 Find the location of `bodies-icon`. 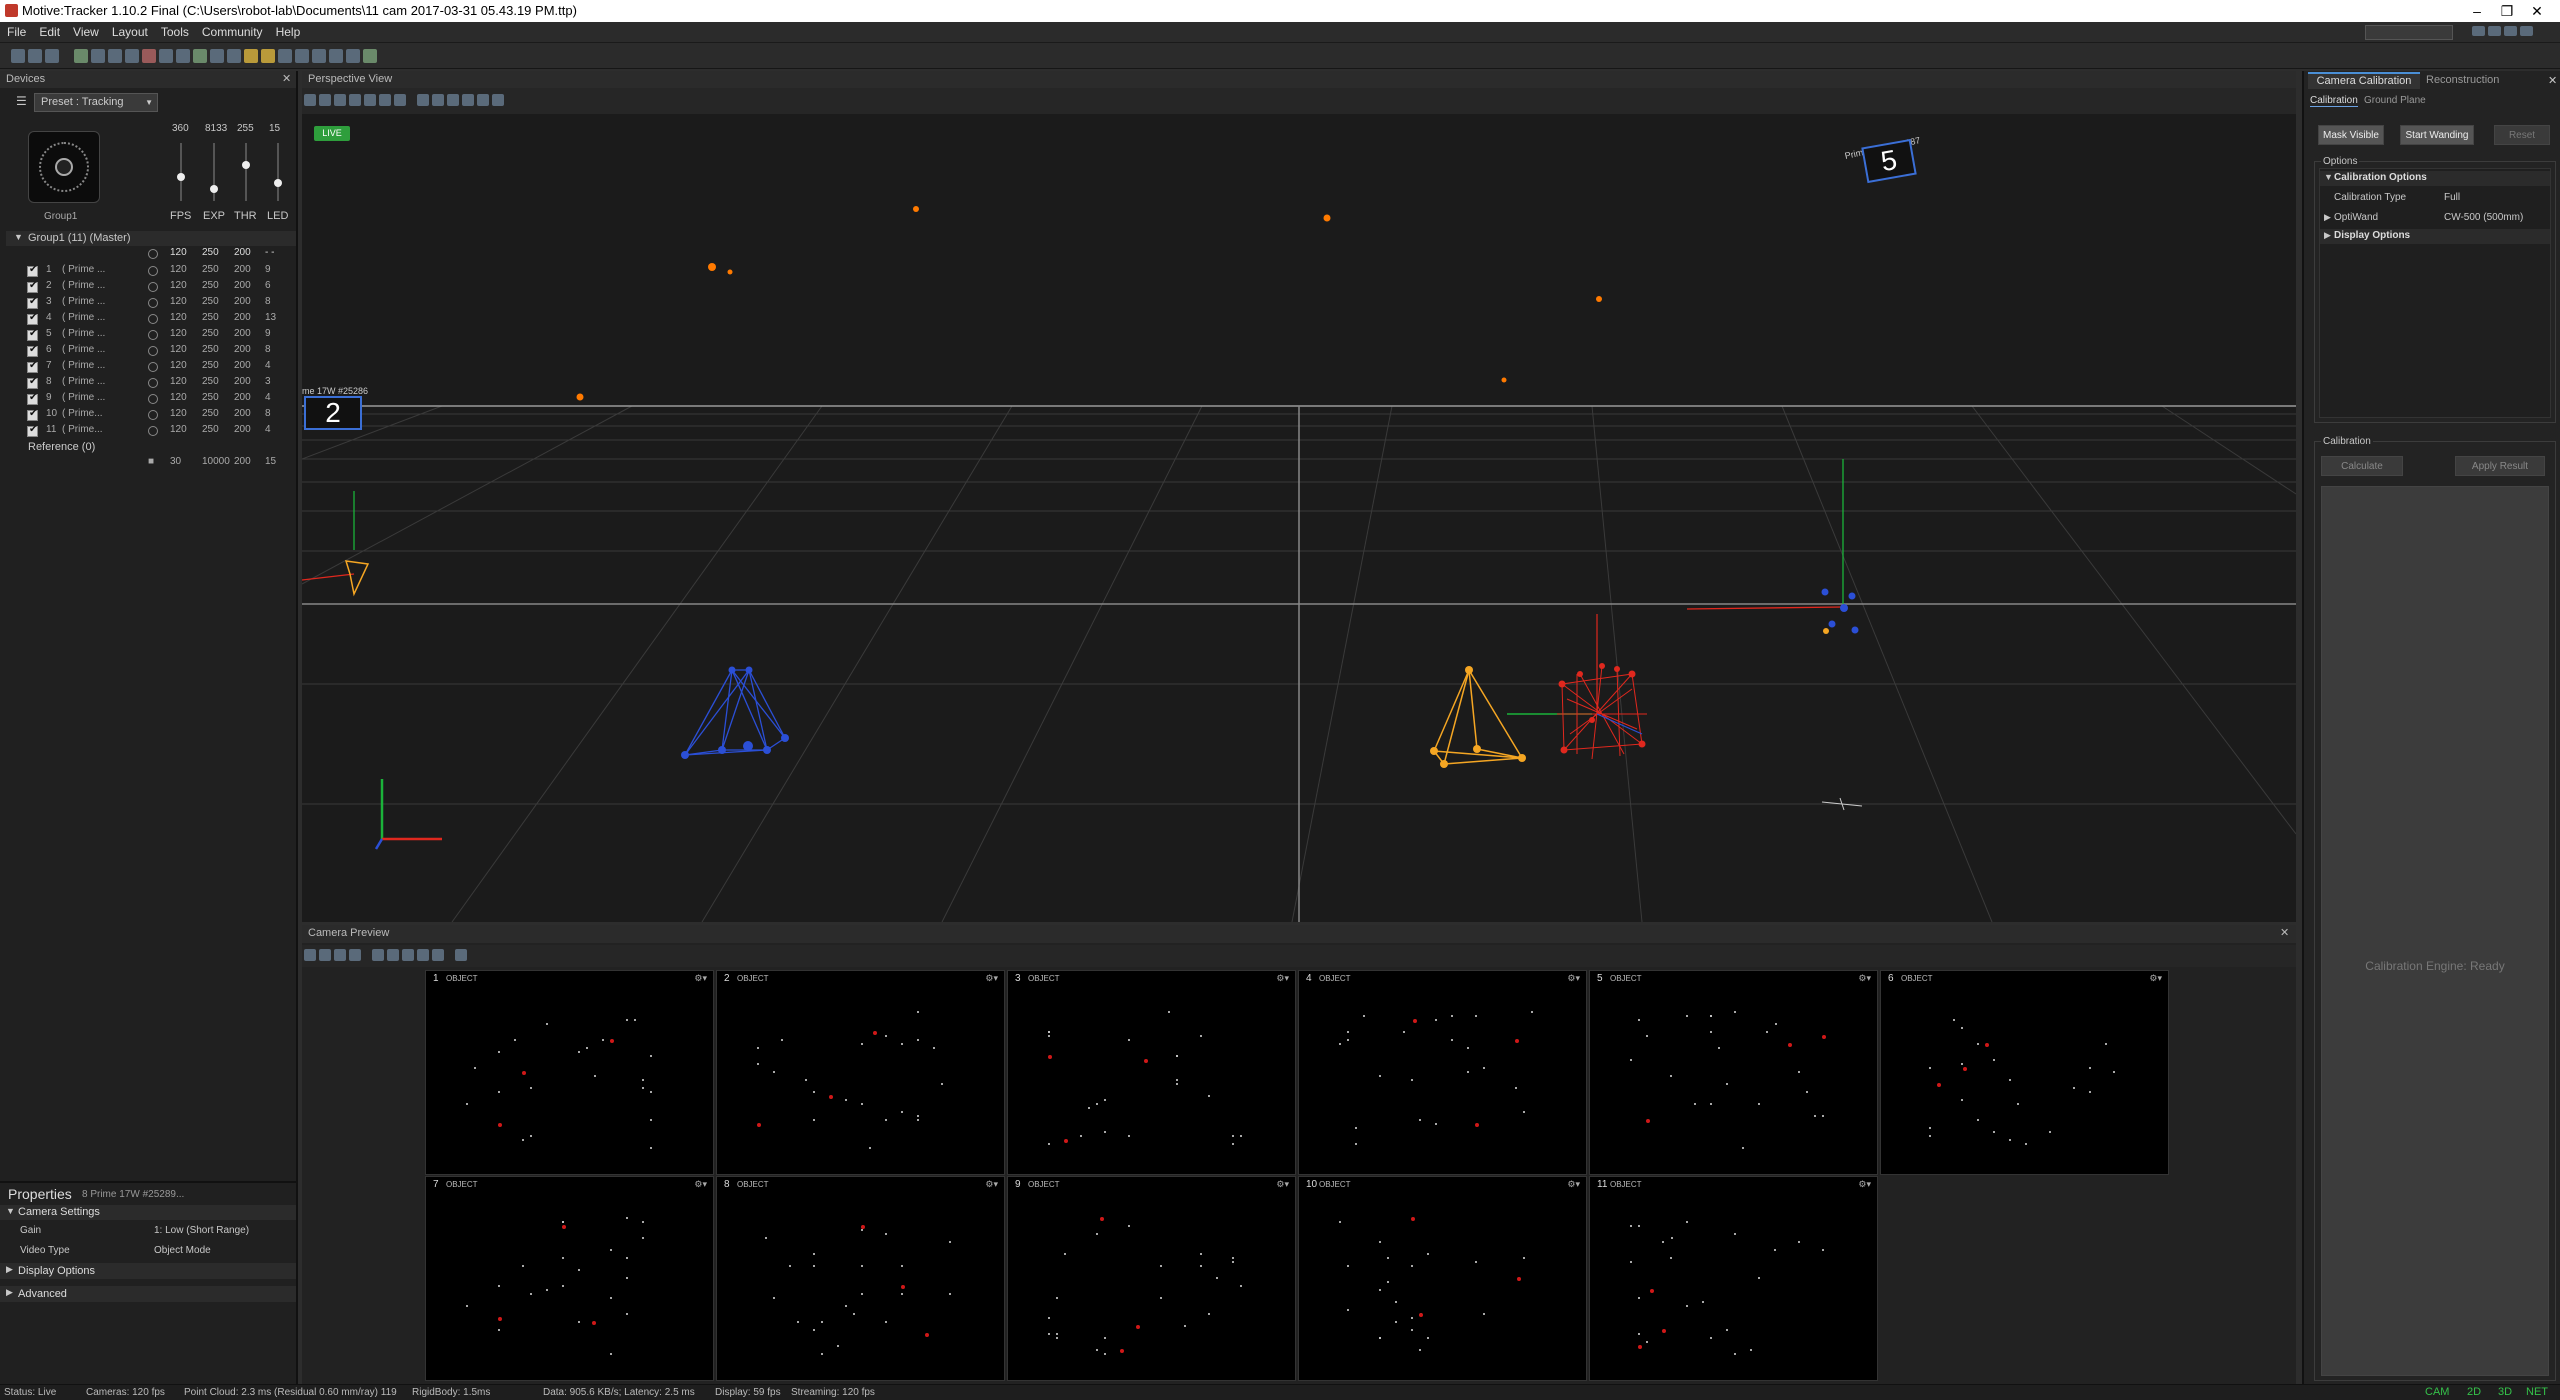

bodies-icon is located at coordinates (438, 100).